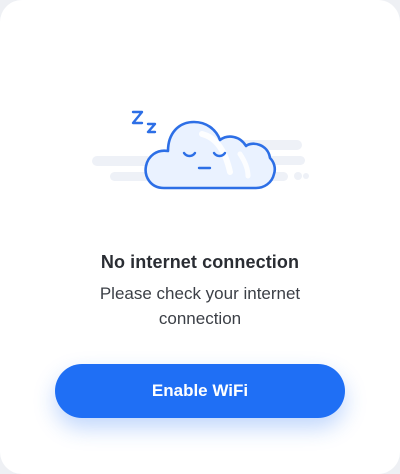 Image resolution: width=400 pixels, height=474 pixels. Describe the element at coordinates (200, 391) in the screenshot. I see `enable-wifi-button: Enable WiFi` at that location.